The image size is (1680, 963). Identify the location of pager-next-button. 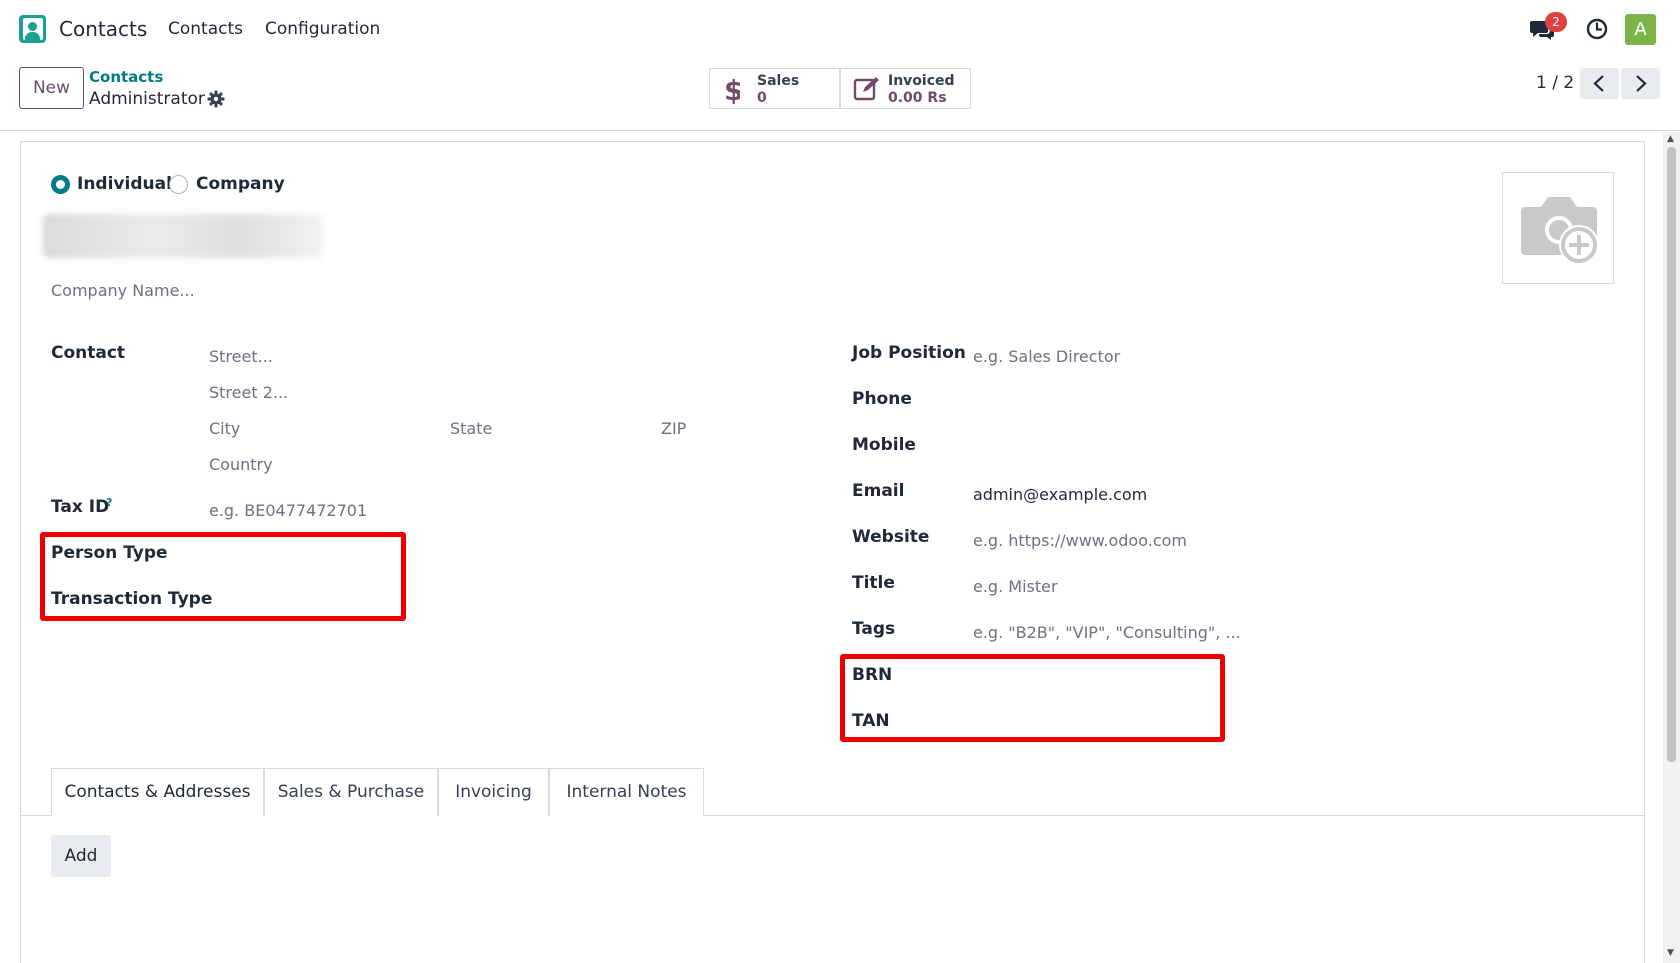
(1640, 83).